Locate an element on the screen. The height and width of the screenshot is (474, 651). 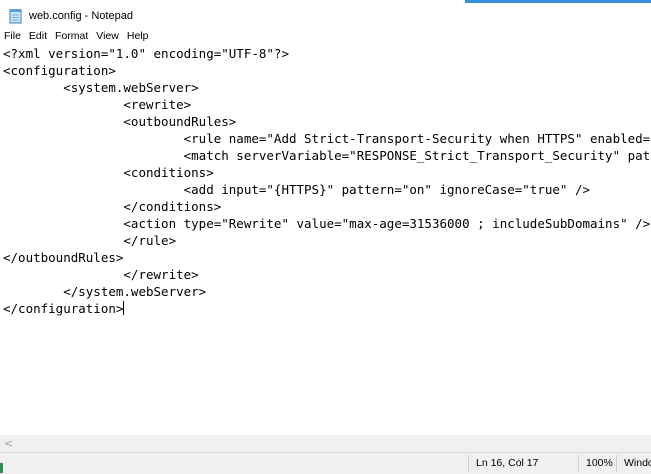
horizontal-scrollbar: < is located at coordinates (325, 443).